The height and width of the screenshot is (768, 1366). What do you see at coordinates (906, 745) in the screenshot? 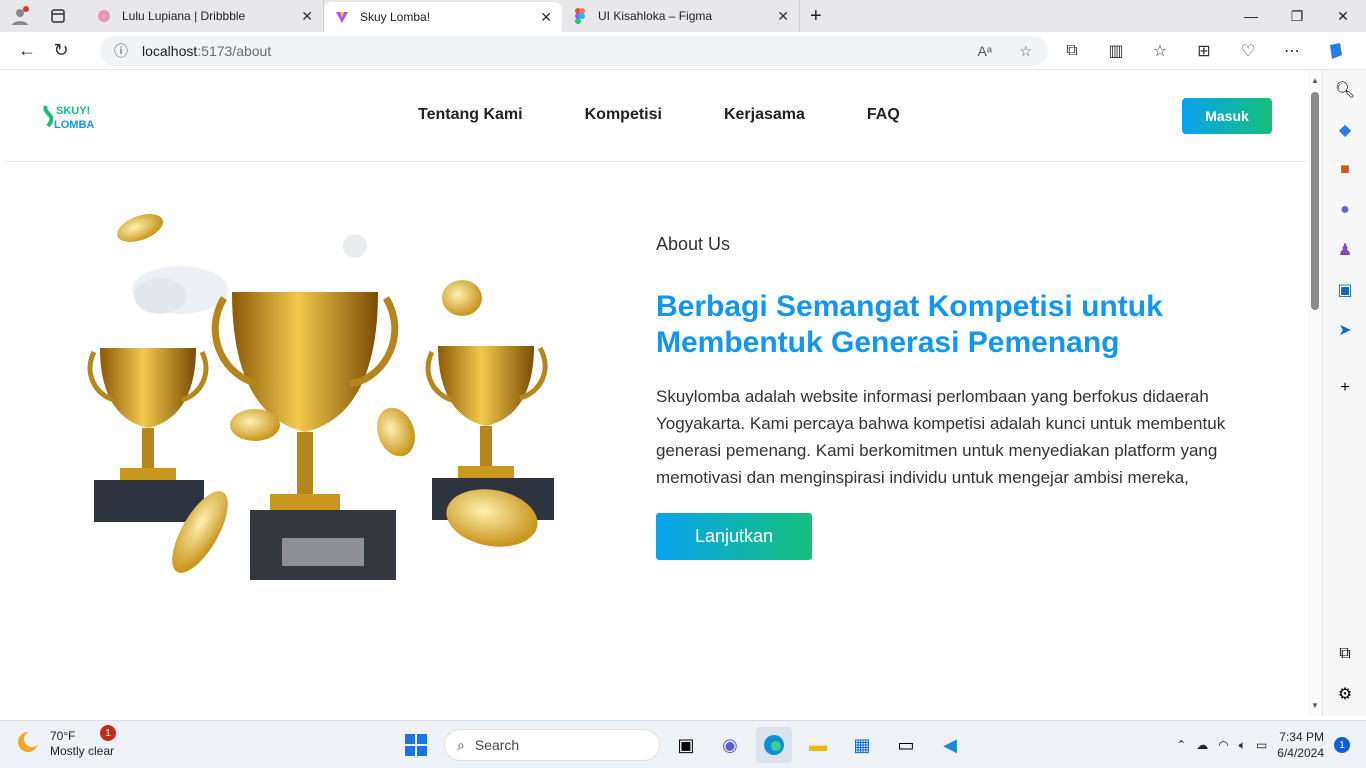
I see `terminal-icon: ▭` at bounding box center [906, 745].